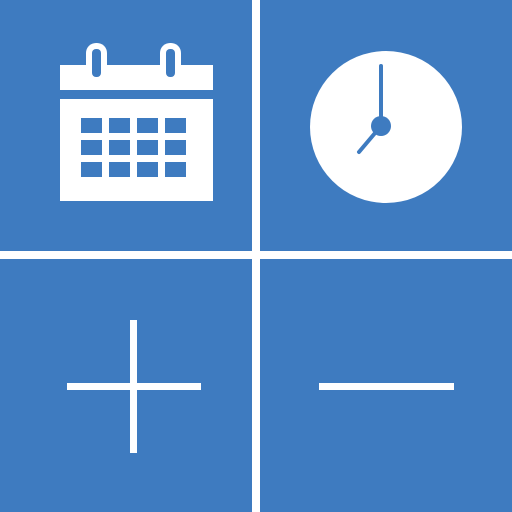 The width and height of the screenshot is (512, 512). I want to click on minus-icon, so click(386, 386).